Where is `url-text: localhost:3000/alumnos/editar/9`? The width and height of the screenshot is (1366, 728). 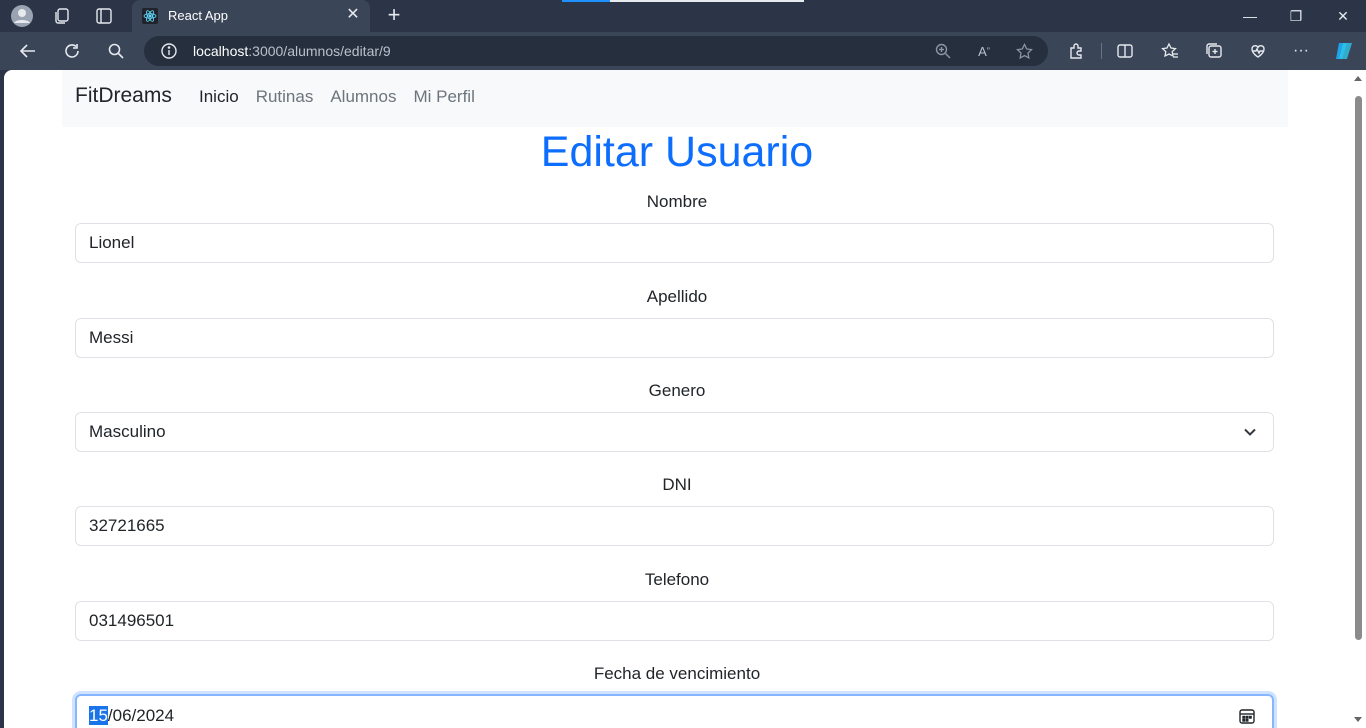
url-text: localhost:3000/alumnos/editar/9 is located at coordinates (292, 51).